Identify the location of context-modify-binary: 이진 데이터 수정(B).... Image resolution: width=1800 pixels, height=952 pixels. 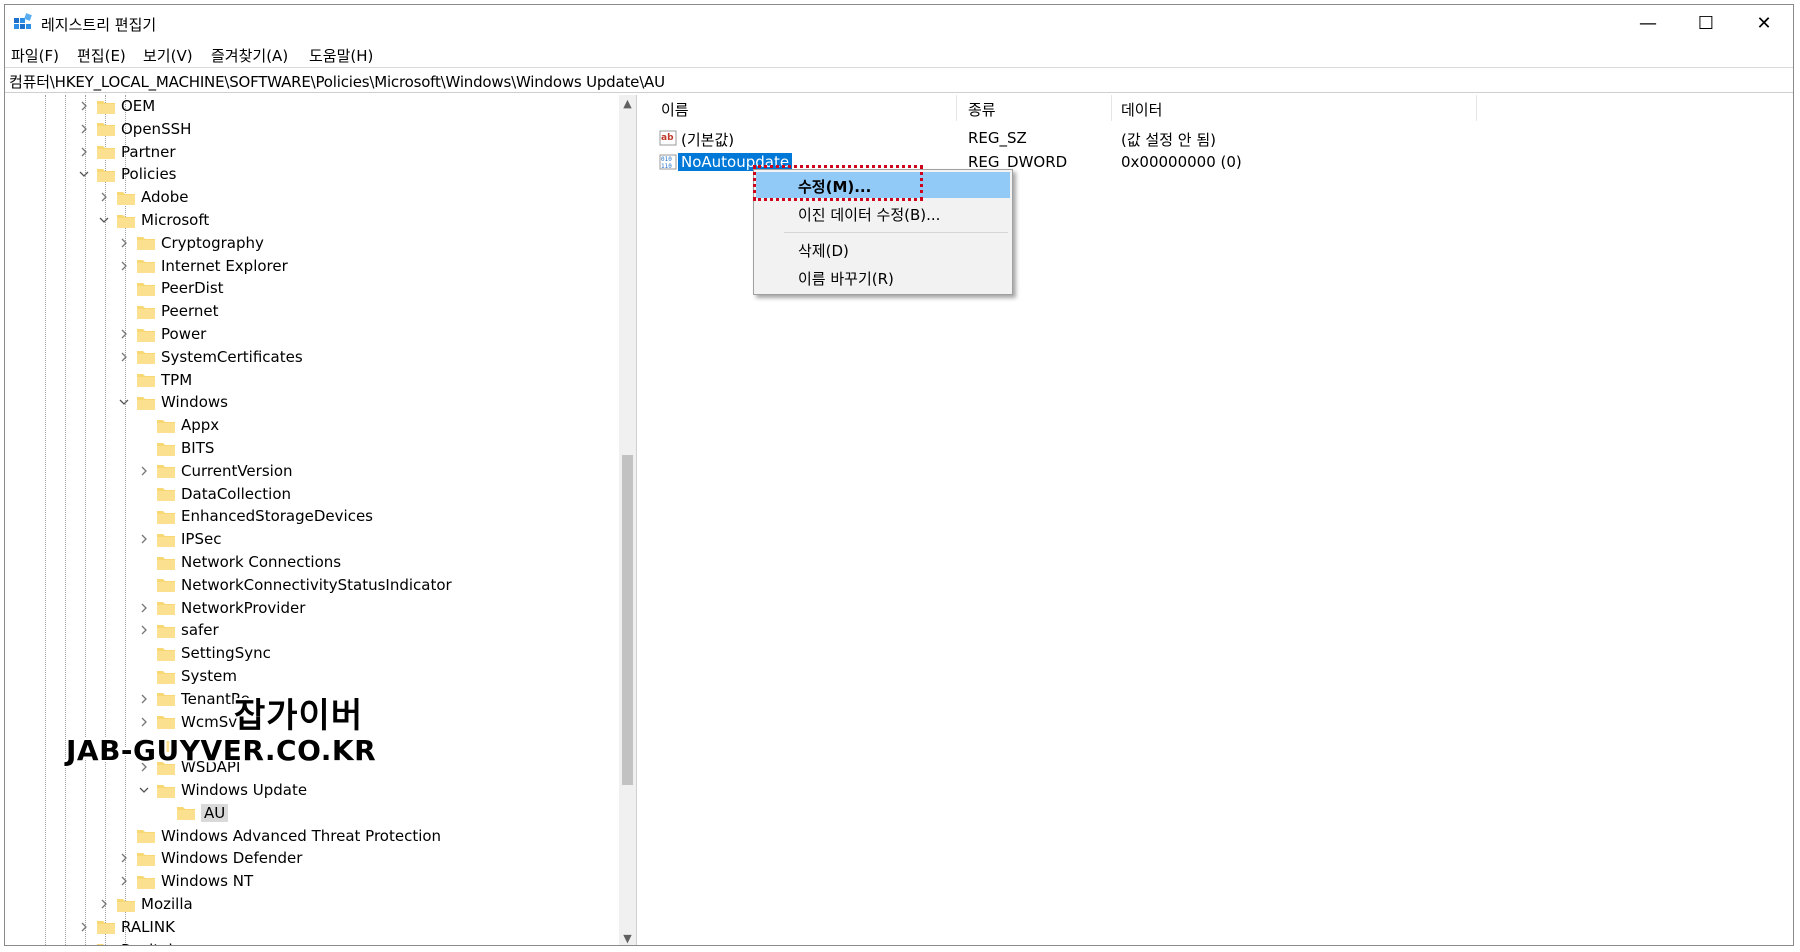
(883, 213).